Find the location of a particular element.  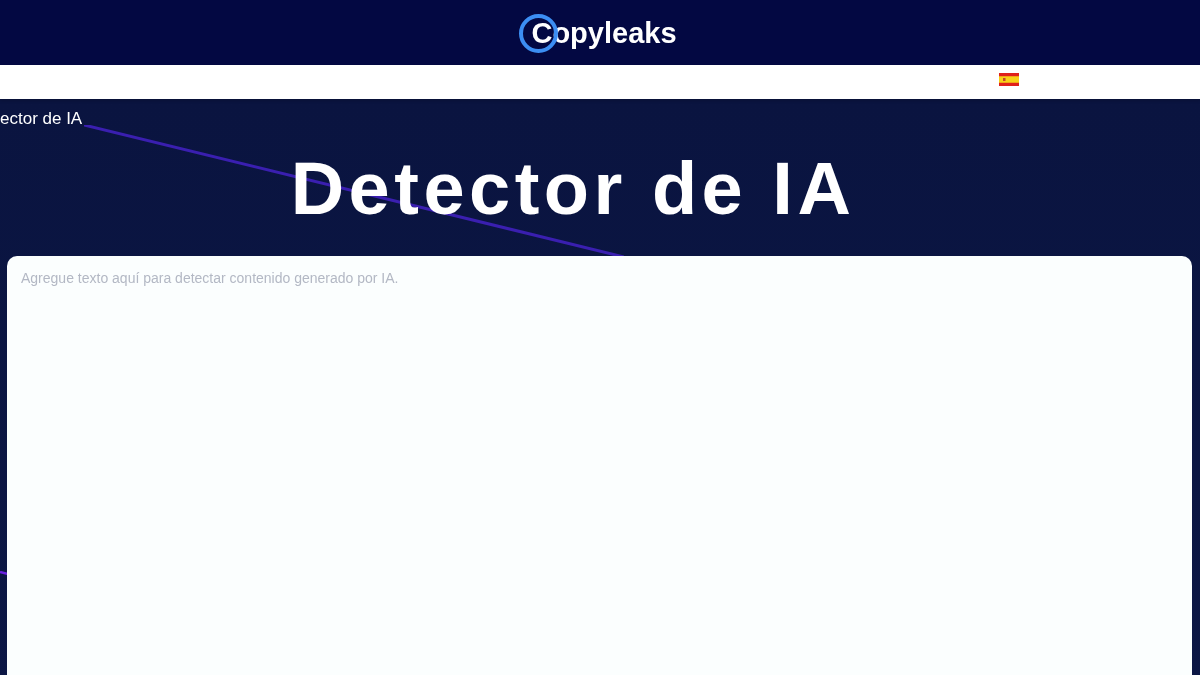

breadcrumb: ector de IA is located at coordinates (41, 119).